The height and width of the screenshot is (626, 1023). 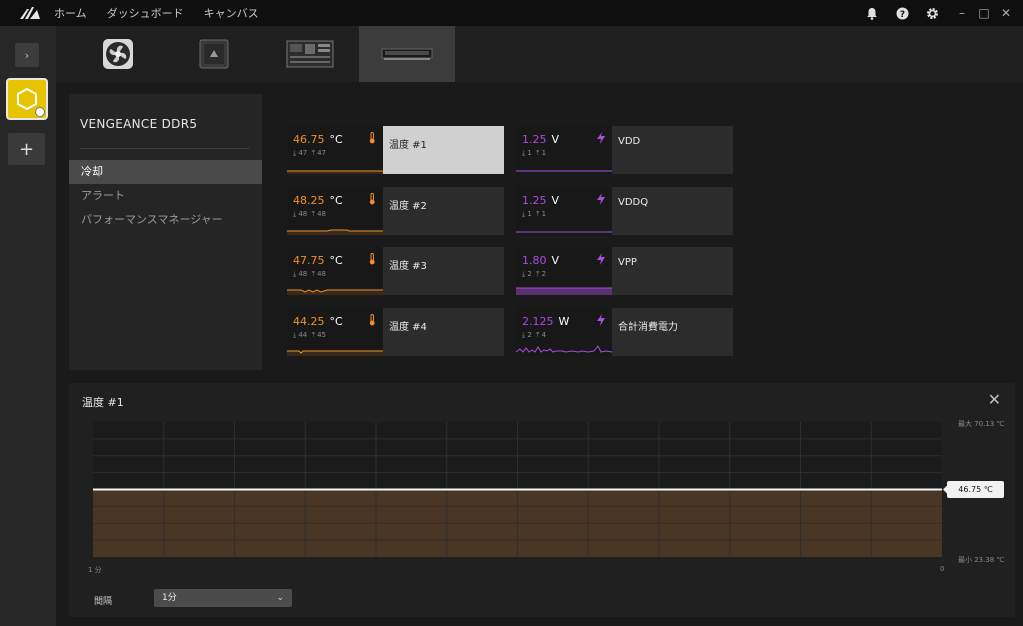 I want to click on side-item-performance-manager: パフォーマンスマネージャー, so click(x=165, y=220).